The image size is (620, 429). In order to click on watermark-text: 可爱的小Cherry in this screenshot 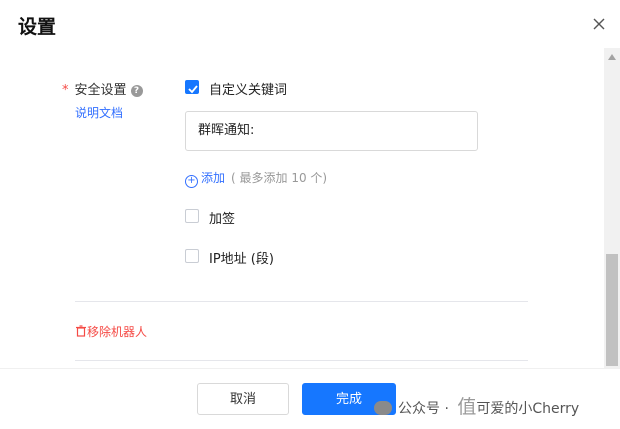, I will do `click(528, 409)`.